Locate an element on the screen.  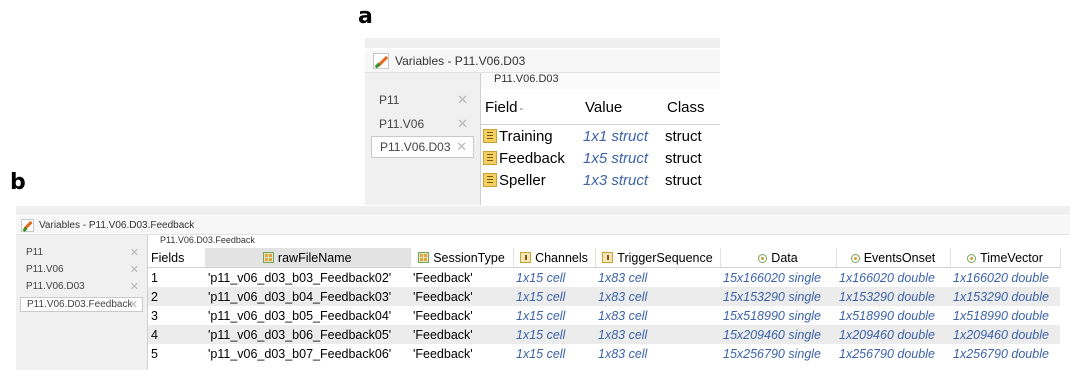
data-value: 15x153290 single is located at coordinates (778, 296).